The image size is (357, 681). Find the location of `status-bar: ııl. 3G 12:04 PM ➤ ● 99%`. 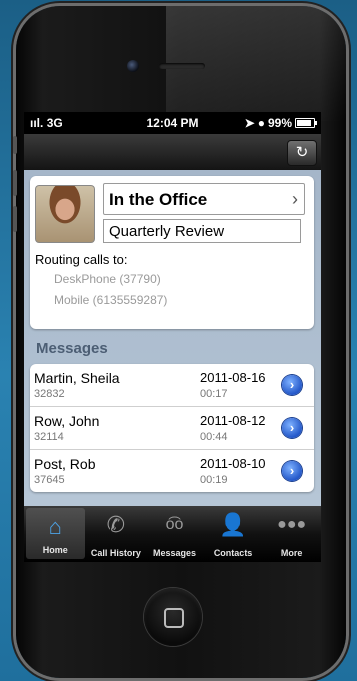

status-bar: ııl. 3G 12:04 PM ➤ ● 99% is located at coordinates (172, 123).